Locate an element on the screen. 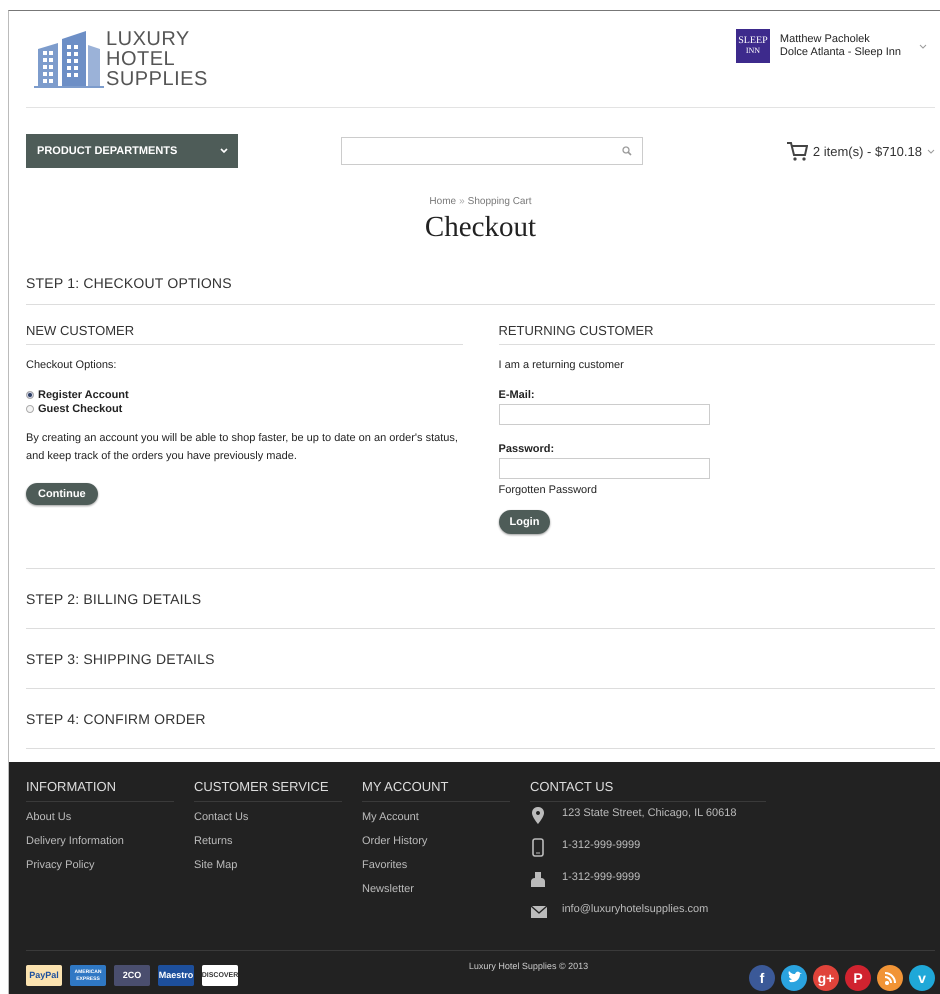 This screenshot has height=994, width=940. copyright-text: Luxury Hotel Supplies © 2013 is located at coordinates (528, 966).